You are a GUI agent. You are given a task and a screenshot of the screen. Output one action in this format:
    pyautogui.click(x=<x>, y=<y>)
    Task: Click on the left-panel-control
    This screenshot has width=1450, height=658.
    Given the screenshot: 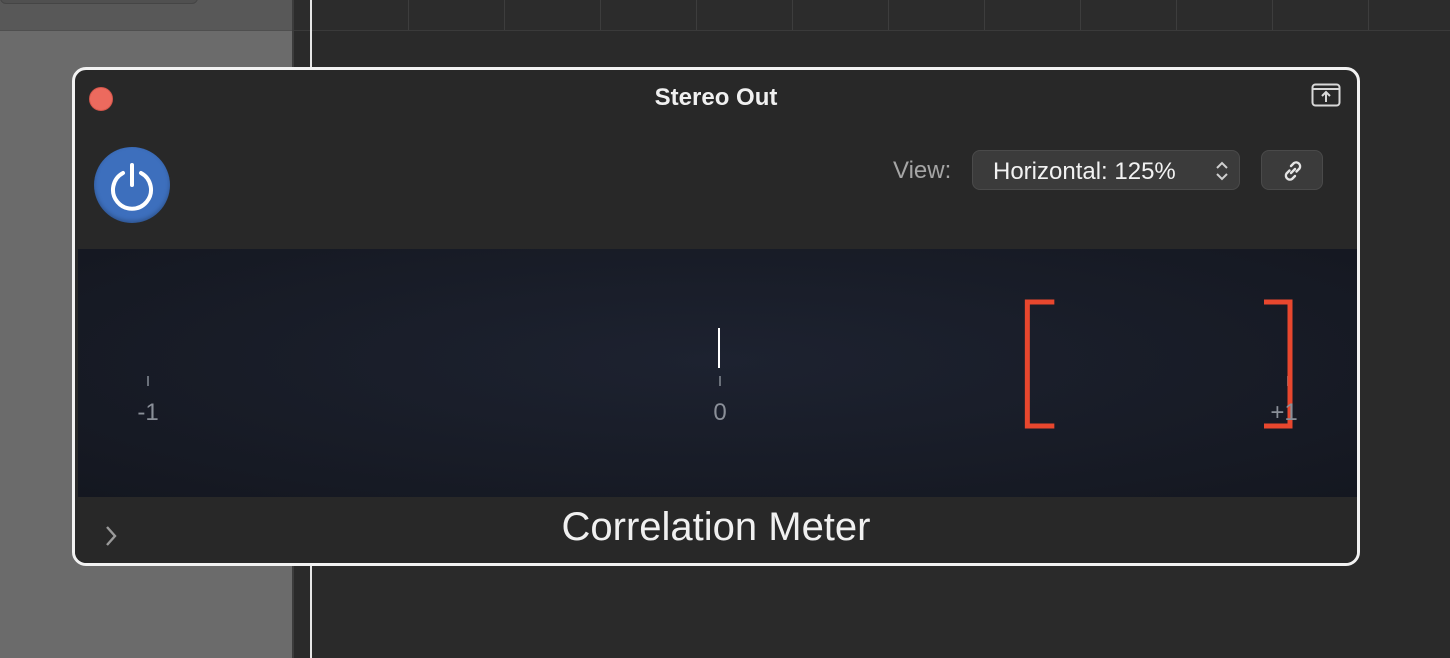 What is the action you would take?
    pyautogui.click(x=99, y=2)
    